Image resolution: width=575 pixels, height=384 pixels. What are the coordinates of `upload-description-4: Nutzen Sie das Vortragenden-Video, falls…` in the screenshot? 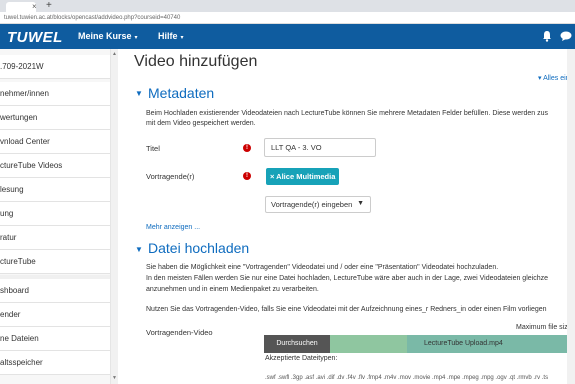 It's located at (346, 309).